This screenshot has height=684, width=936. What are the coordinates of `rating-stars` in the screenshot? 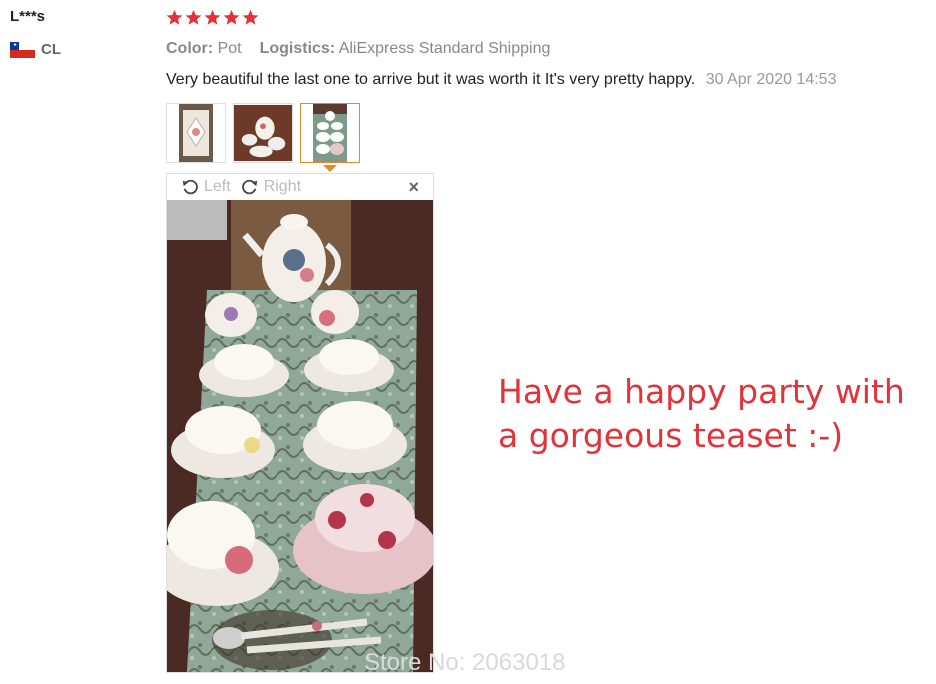 It's located at (212, 17).